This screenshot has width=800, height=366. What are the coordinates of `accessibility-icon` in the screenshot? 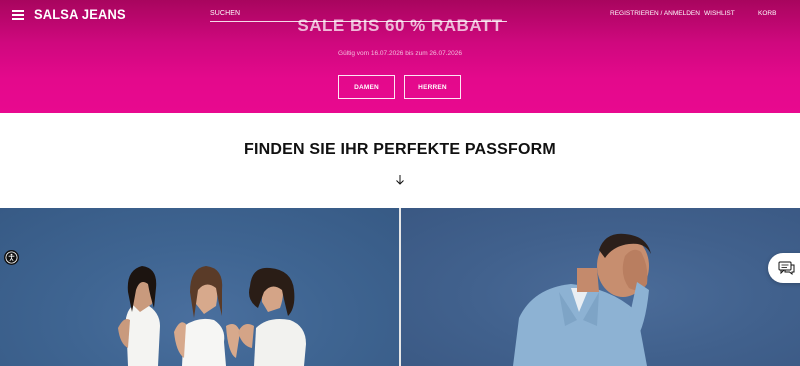 It's located at (11, 257).